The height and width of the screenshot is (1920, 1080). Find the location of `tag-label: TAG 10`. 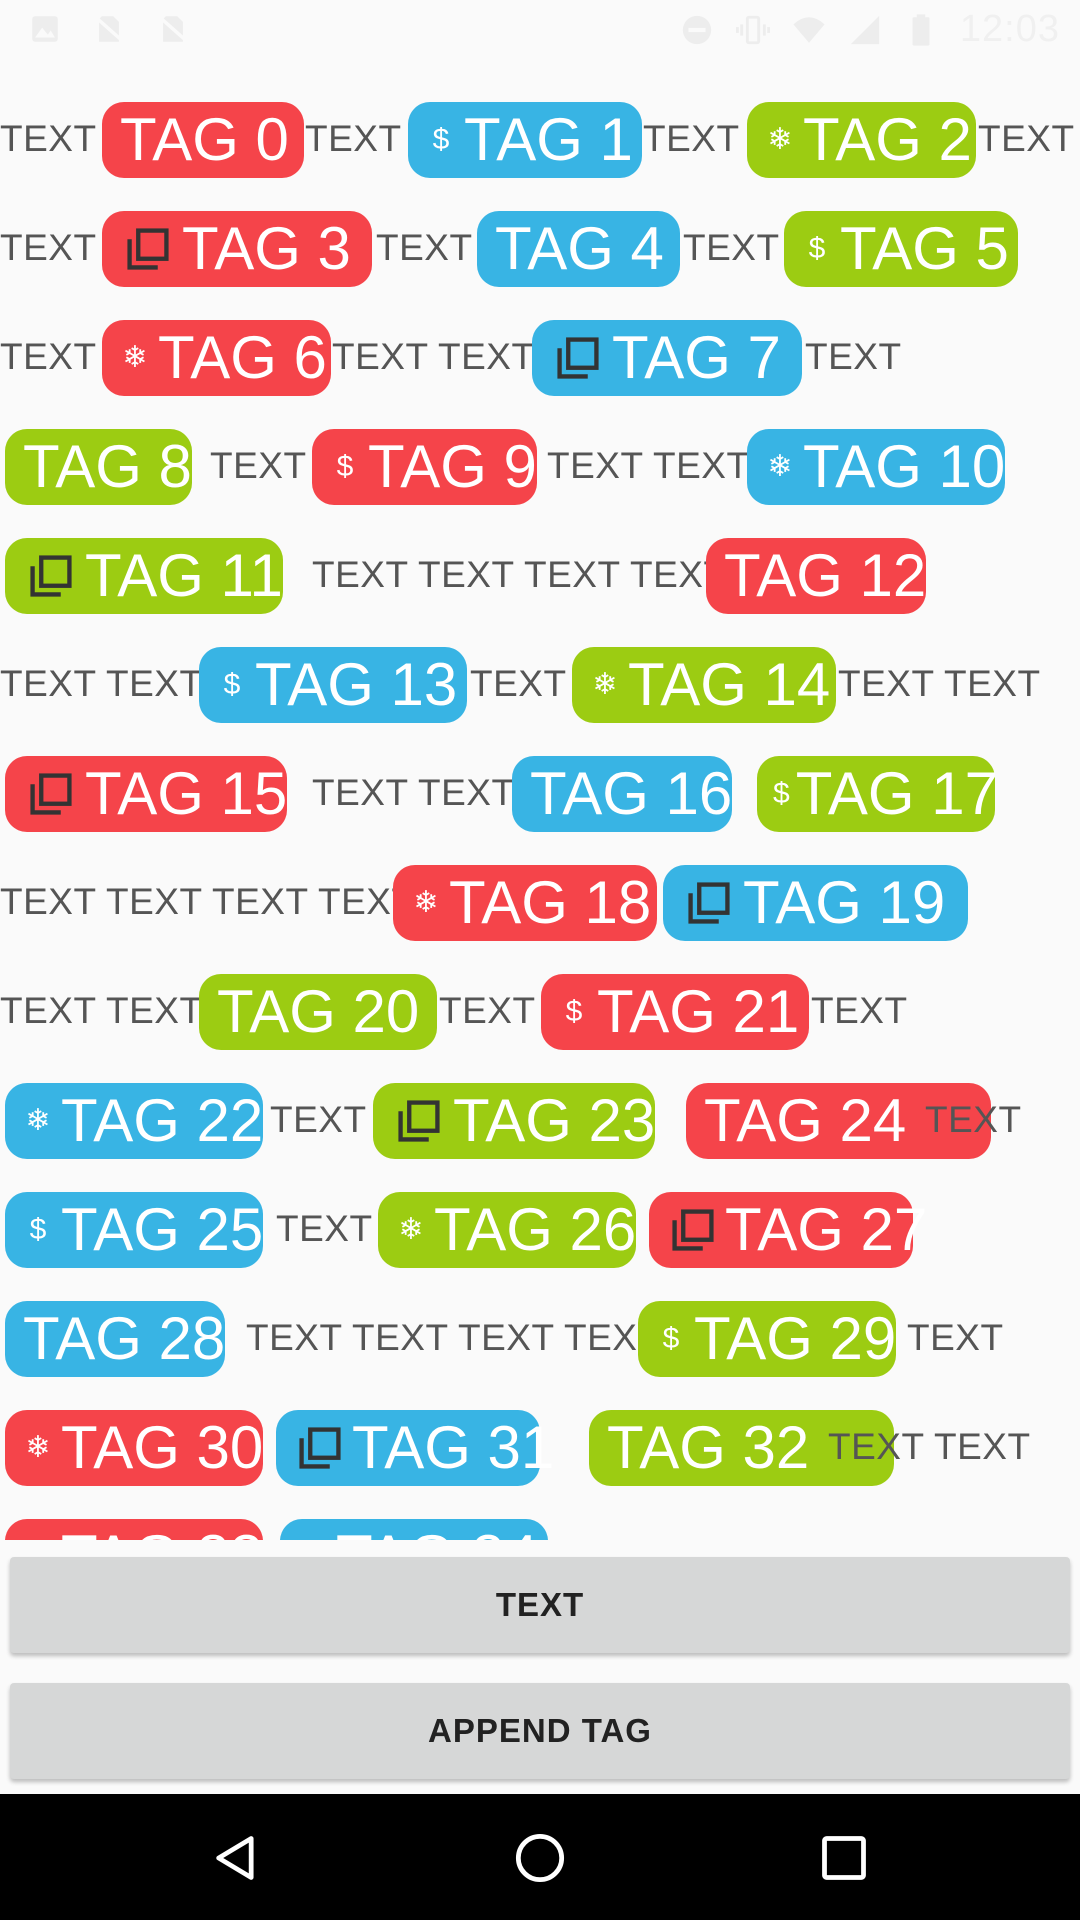

tag-label: TAG 10 is located at coordinates (904, 466).